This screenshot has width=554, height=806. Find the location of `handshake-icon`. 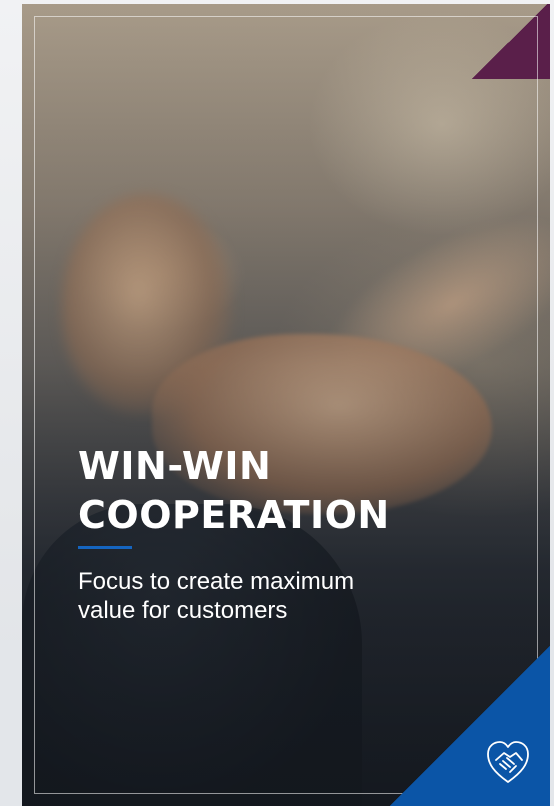

handshake-icon is located at coordinates (508, 762).